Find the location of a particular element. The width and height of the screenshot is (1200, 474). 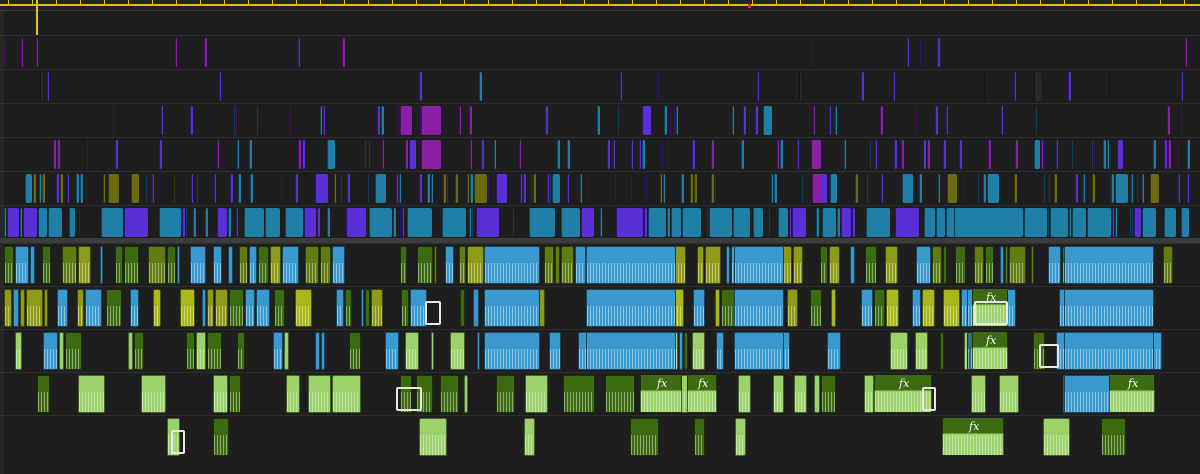

playhead-icon is located at coordinates (37, 18).